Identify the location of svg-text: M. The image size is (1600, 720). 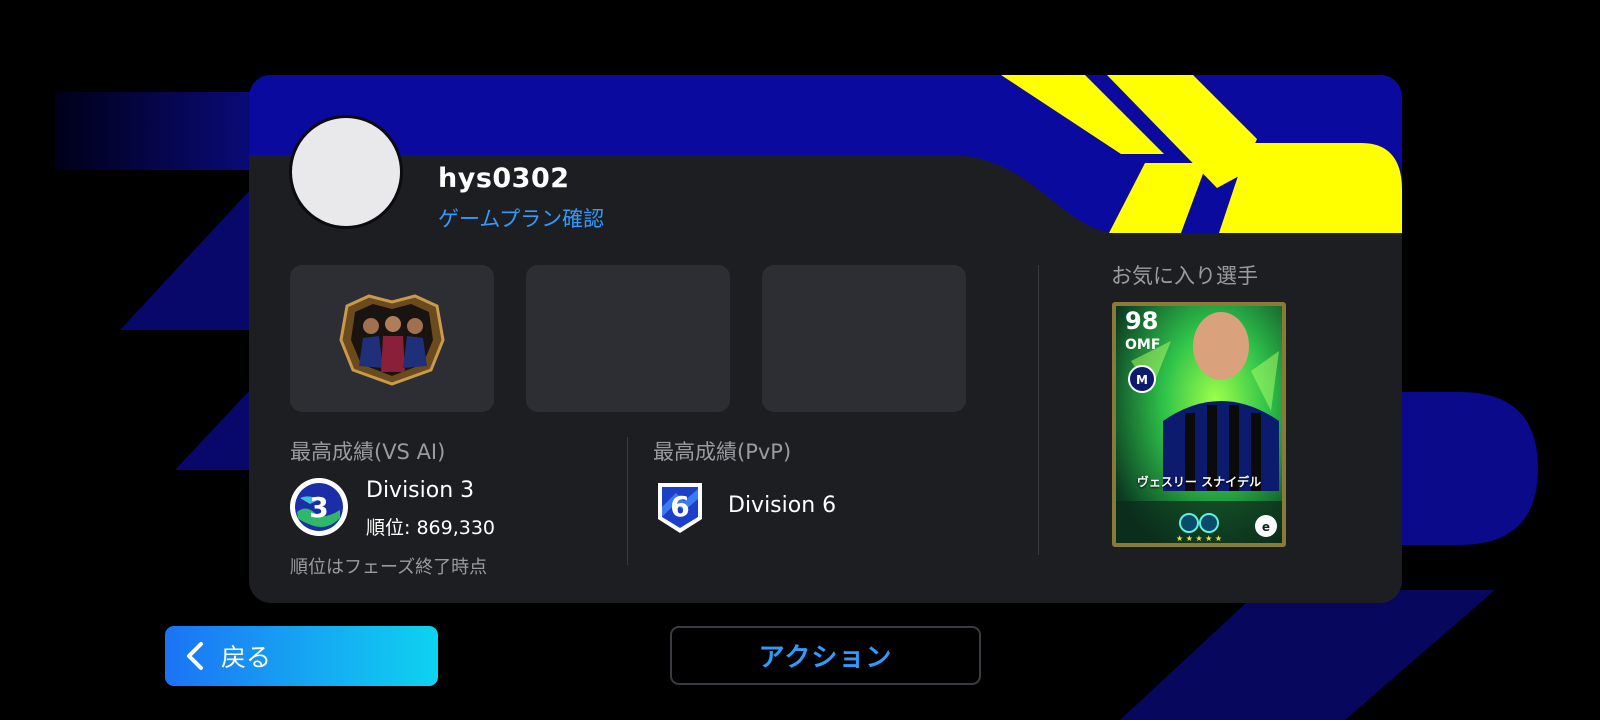
(1142, 380).